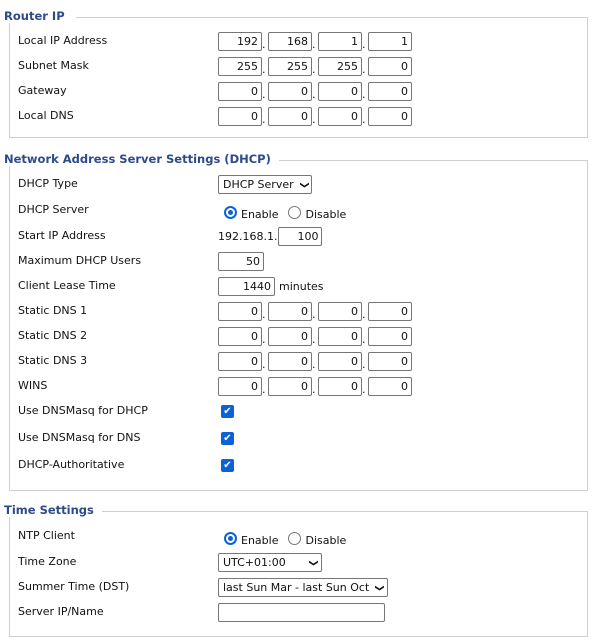 The width and height of the screenshot is (599, 637). I want to click on static-dns-3-row: Static DNS 3 0.0.0.0, so click(298, 361).